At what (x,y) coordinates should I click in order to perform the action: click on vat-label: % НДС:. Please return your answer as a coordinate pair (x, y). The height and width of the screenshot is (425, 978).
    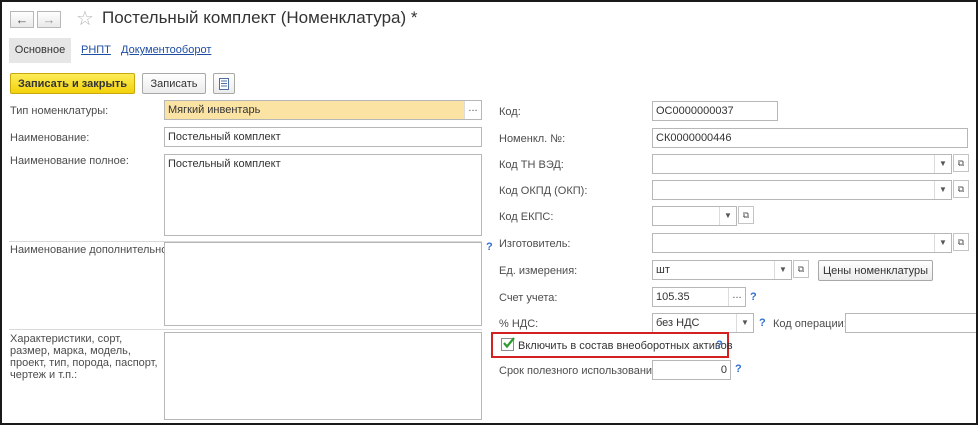
    Looking at the image, I should click on (519, 324).